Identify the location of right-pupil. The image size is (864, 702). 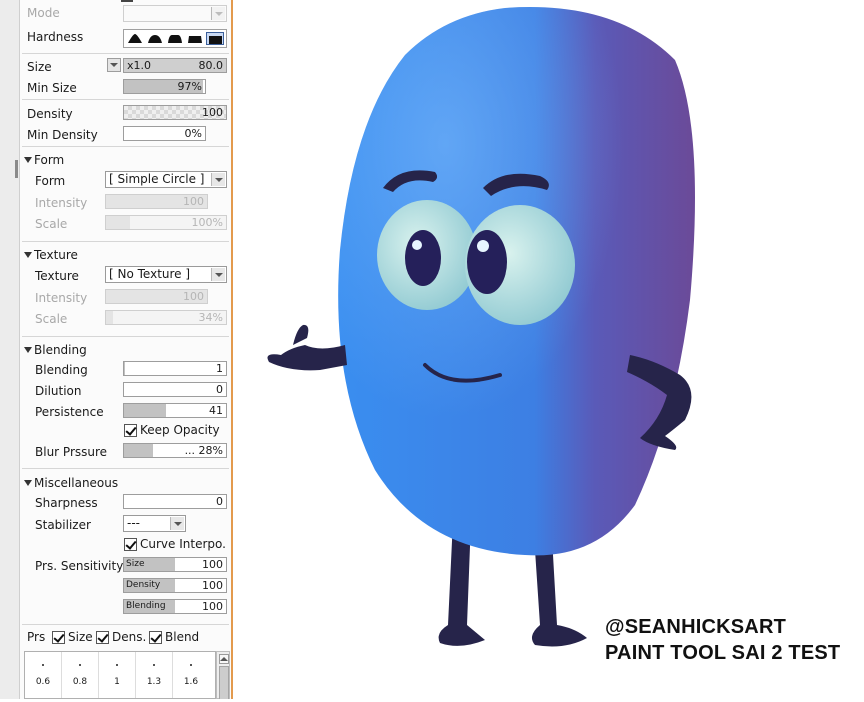
(487, 262).